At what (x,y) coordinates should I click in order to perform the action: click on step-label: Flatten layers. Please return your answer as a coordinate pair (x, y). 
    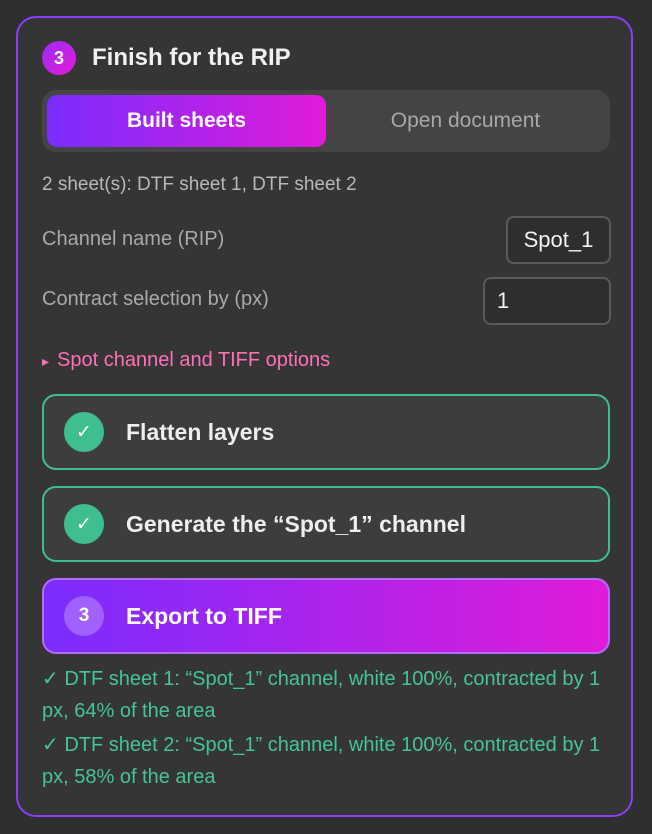
    Looking at the image, I should click on (200, 431).